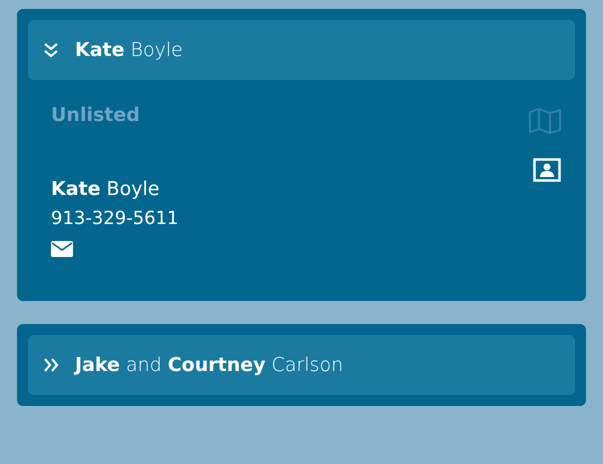 This screenshot has width=603, height=464. Describe the element at coordinates (105, 189) in the screenshot. I see `contact-name: Kate Boyle` at that location.